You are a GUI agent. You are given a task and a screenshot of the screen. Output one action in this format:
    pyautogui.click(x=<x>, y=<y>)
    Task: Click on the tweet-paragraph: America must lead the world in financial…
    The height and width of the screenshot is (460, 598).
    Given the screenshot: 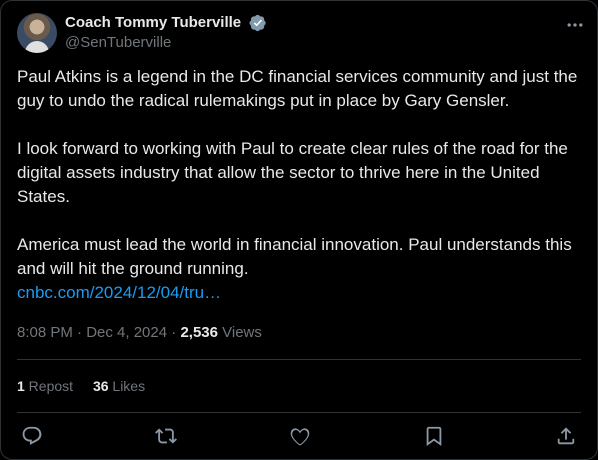 What is the action you would take?
    pyautogui.click(x=294, y=256)
    